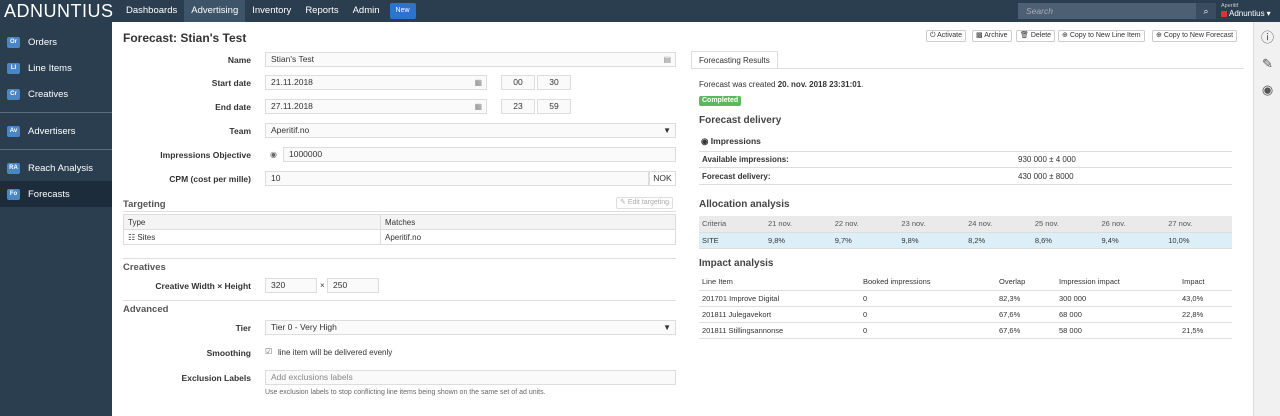  Describe the element at coordinates (554, 82) in the screenshot. I see `start-minute-field: 30` at that location.